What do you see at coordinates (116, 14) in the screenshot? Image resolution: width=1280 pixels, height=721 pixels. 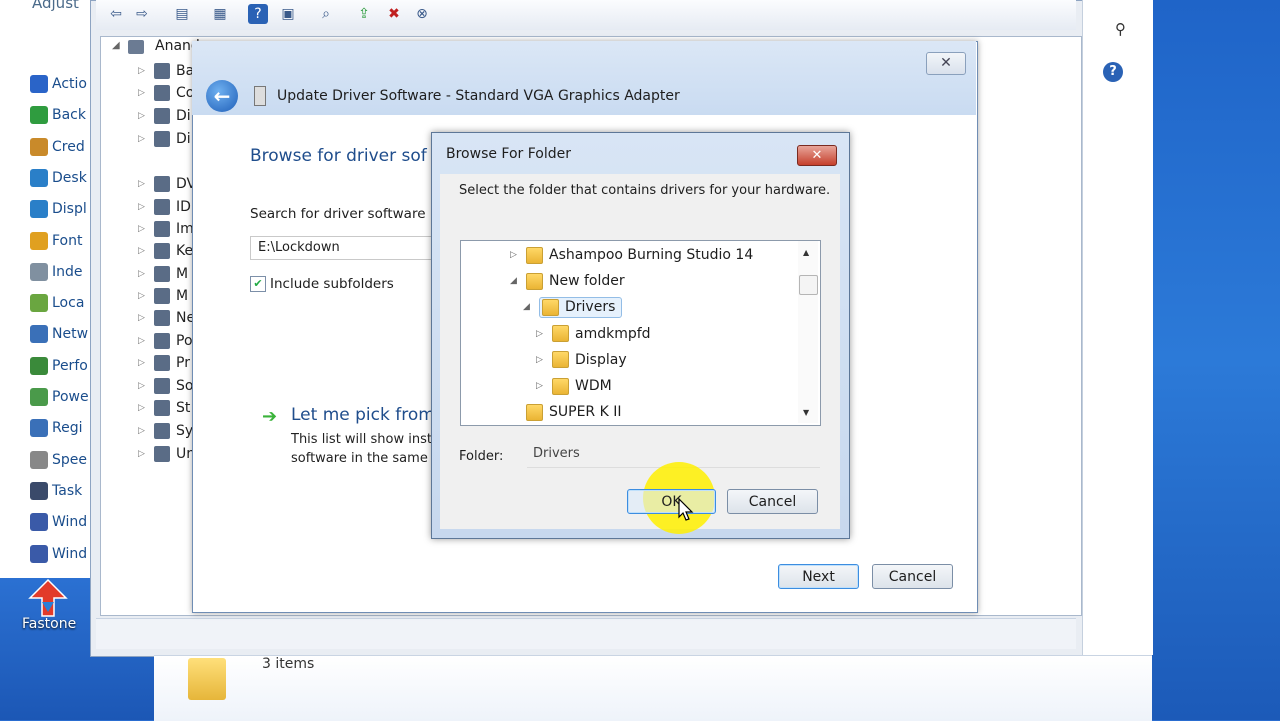 I see `back-arrow-icon: ⇦` at bounding box center [116, 14].